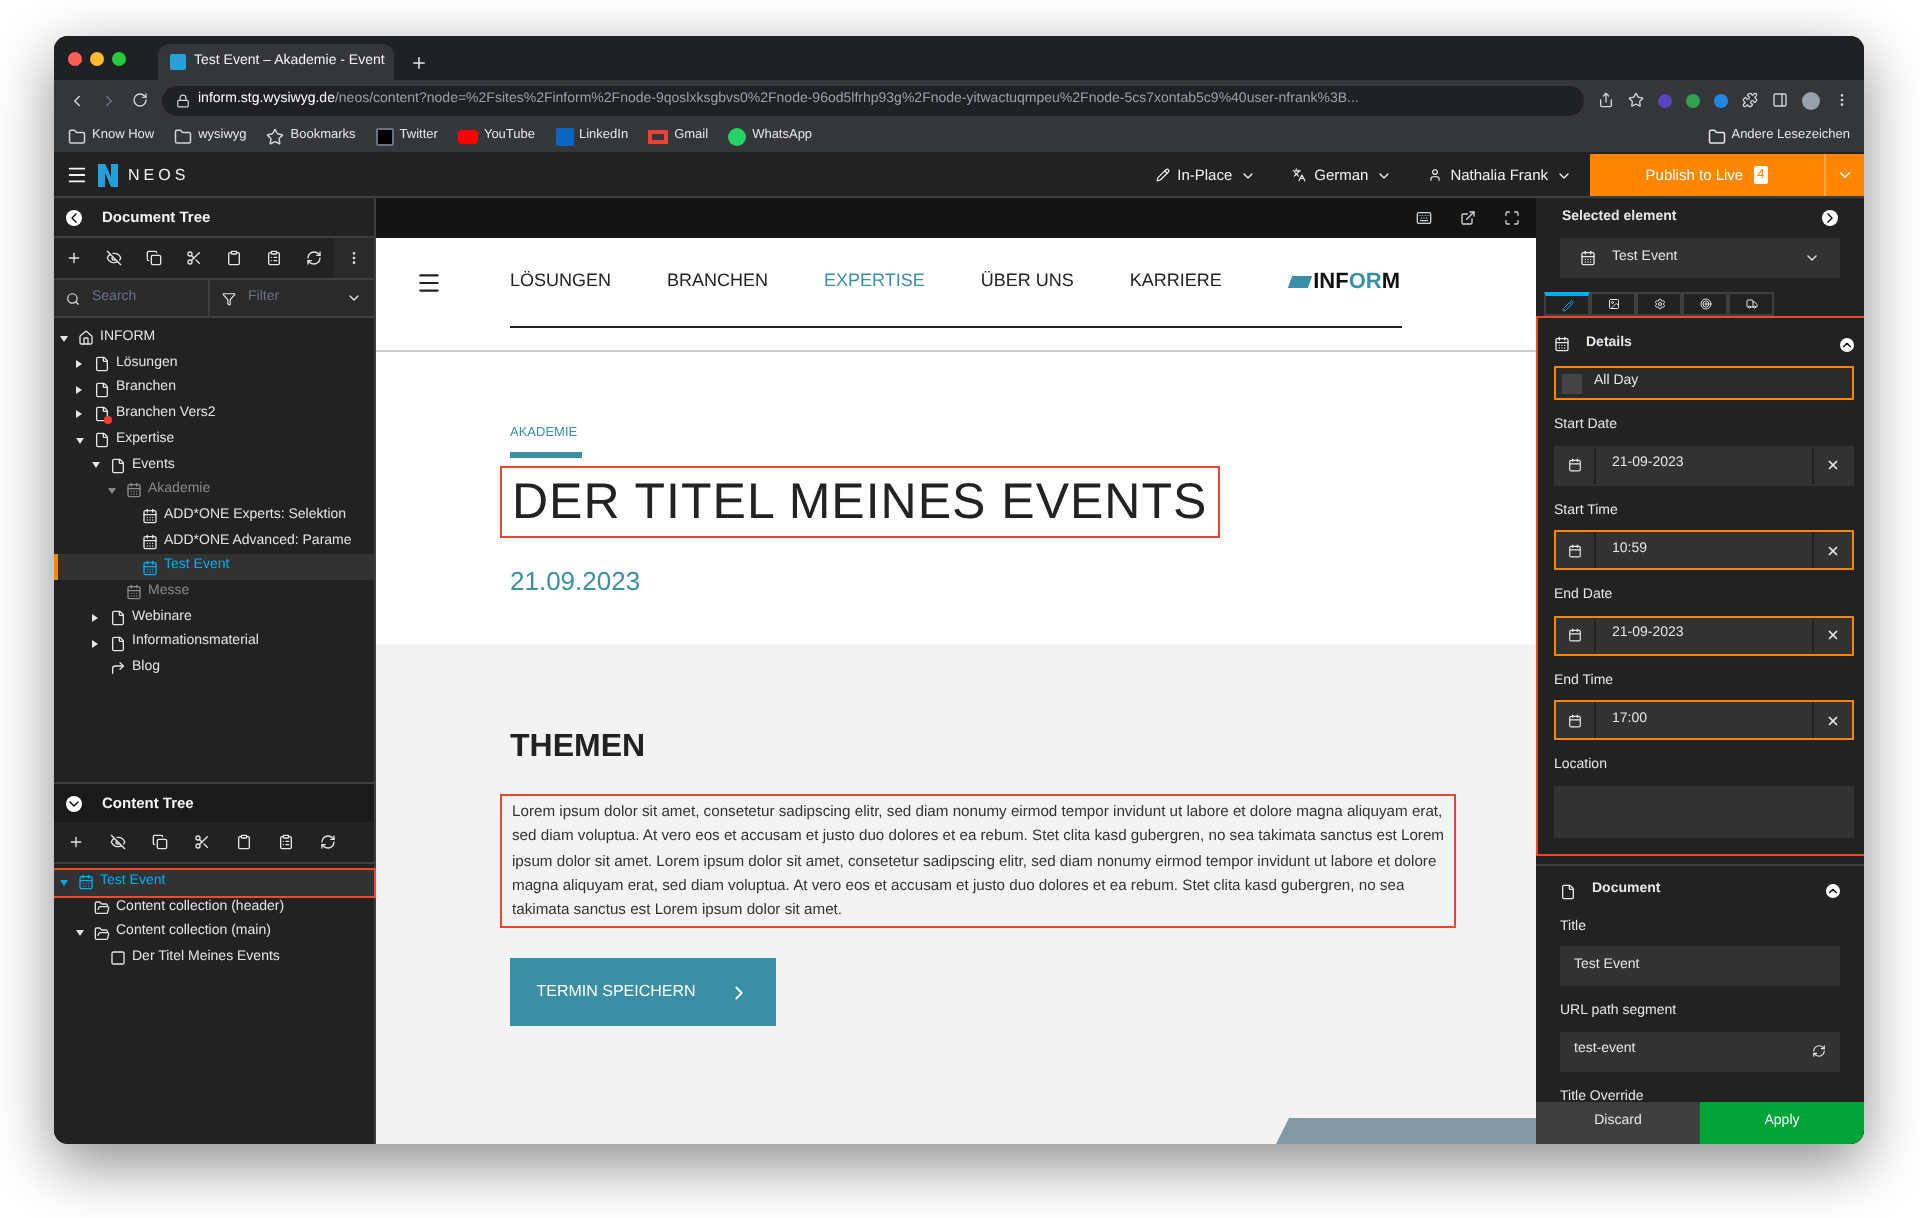 This screenshot has height=1218, width=1920. What do you see at coordinates (384, 136) in the screenshot?
I see `x-logo-icon` at bounding box center [384, 136].